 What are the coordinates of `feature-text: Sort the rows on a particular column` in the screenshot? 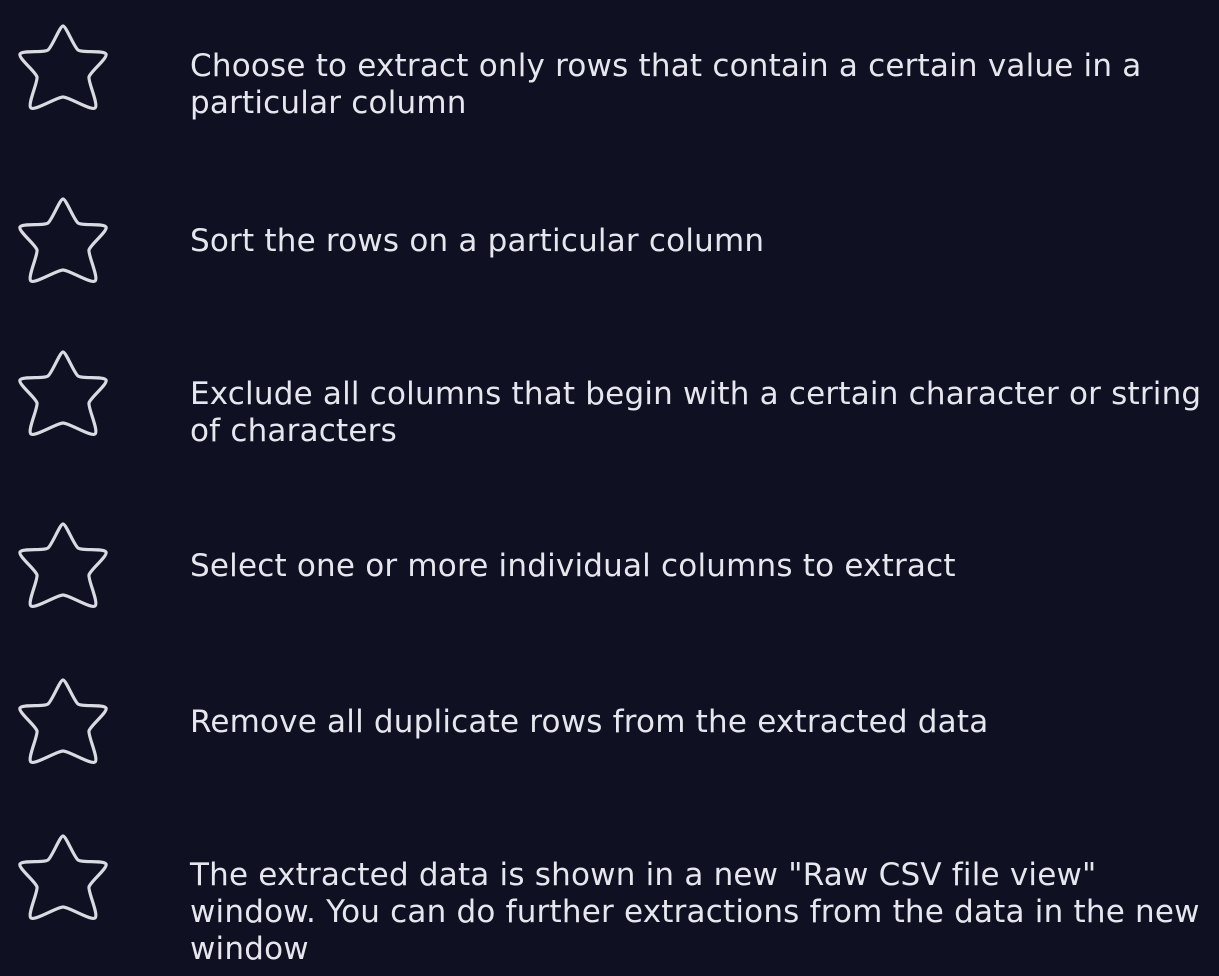 It's located at (477, 241).